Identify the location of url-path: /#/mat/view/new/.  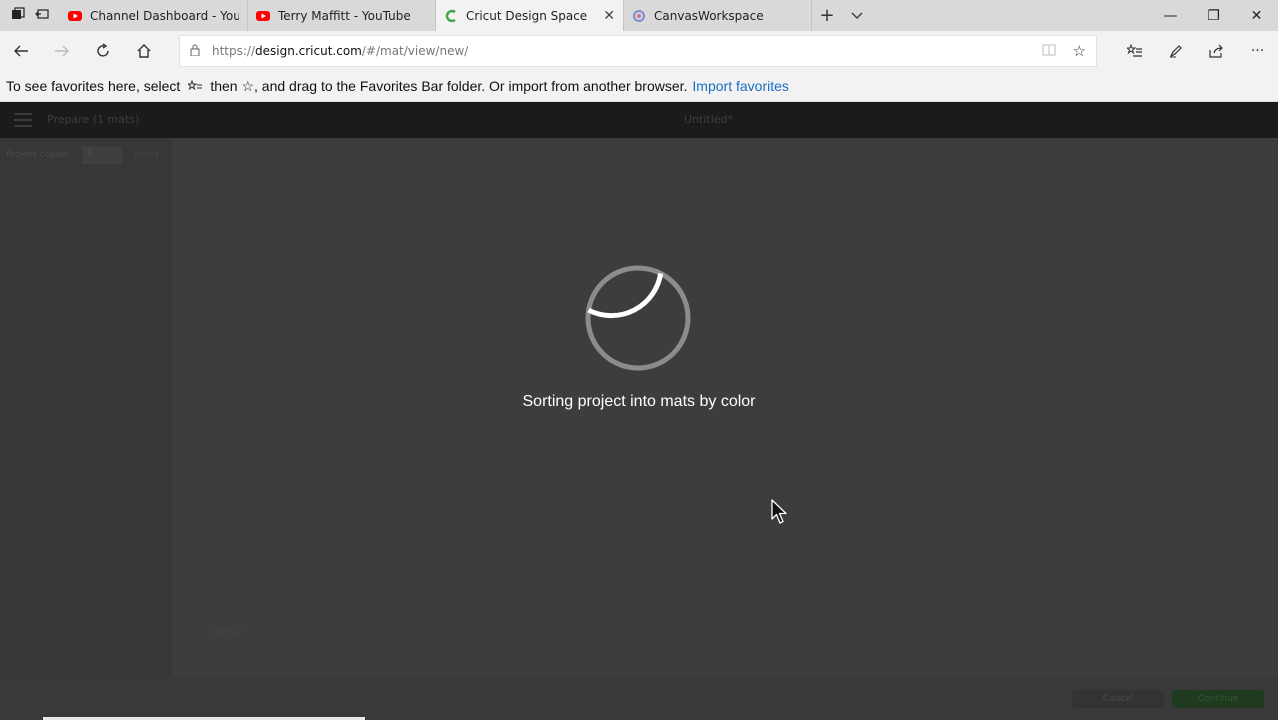
(415, 51).